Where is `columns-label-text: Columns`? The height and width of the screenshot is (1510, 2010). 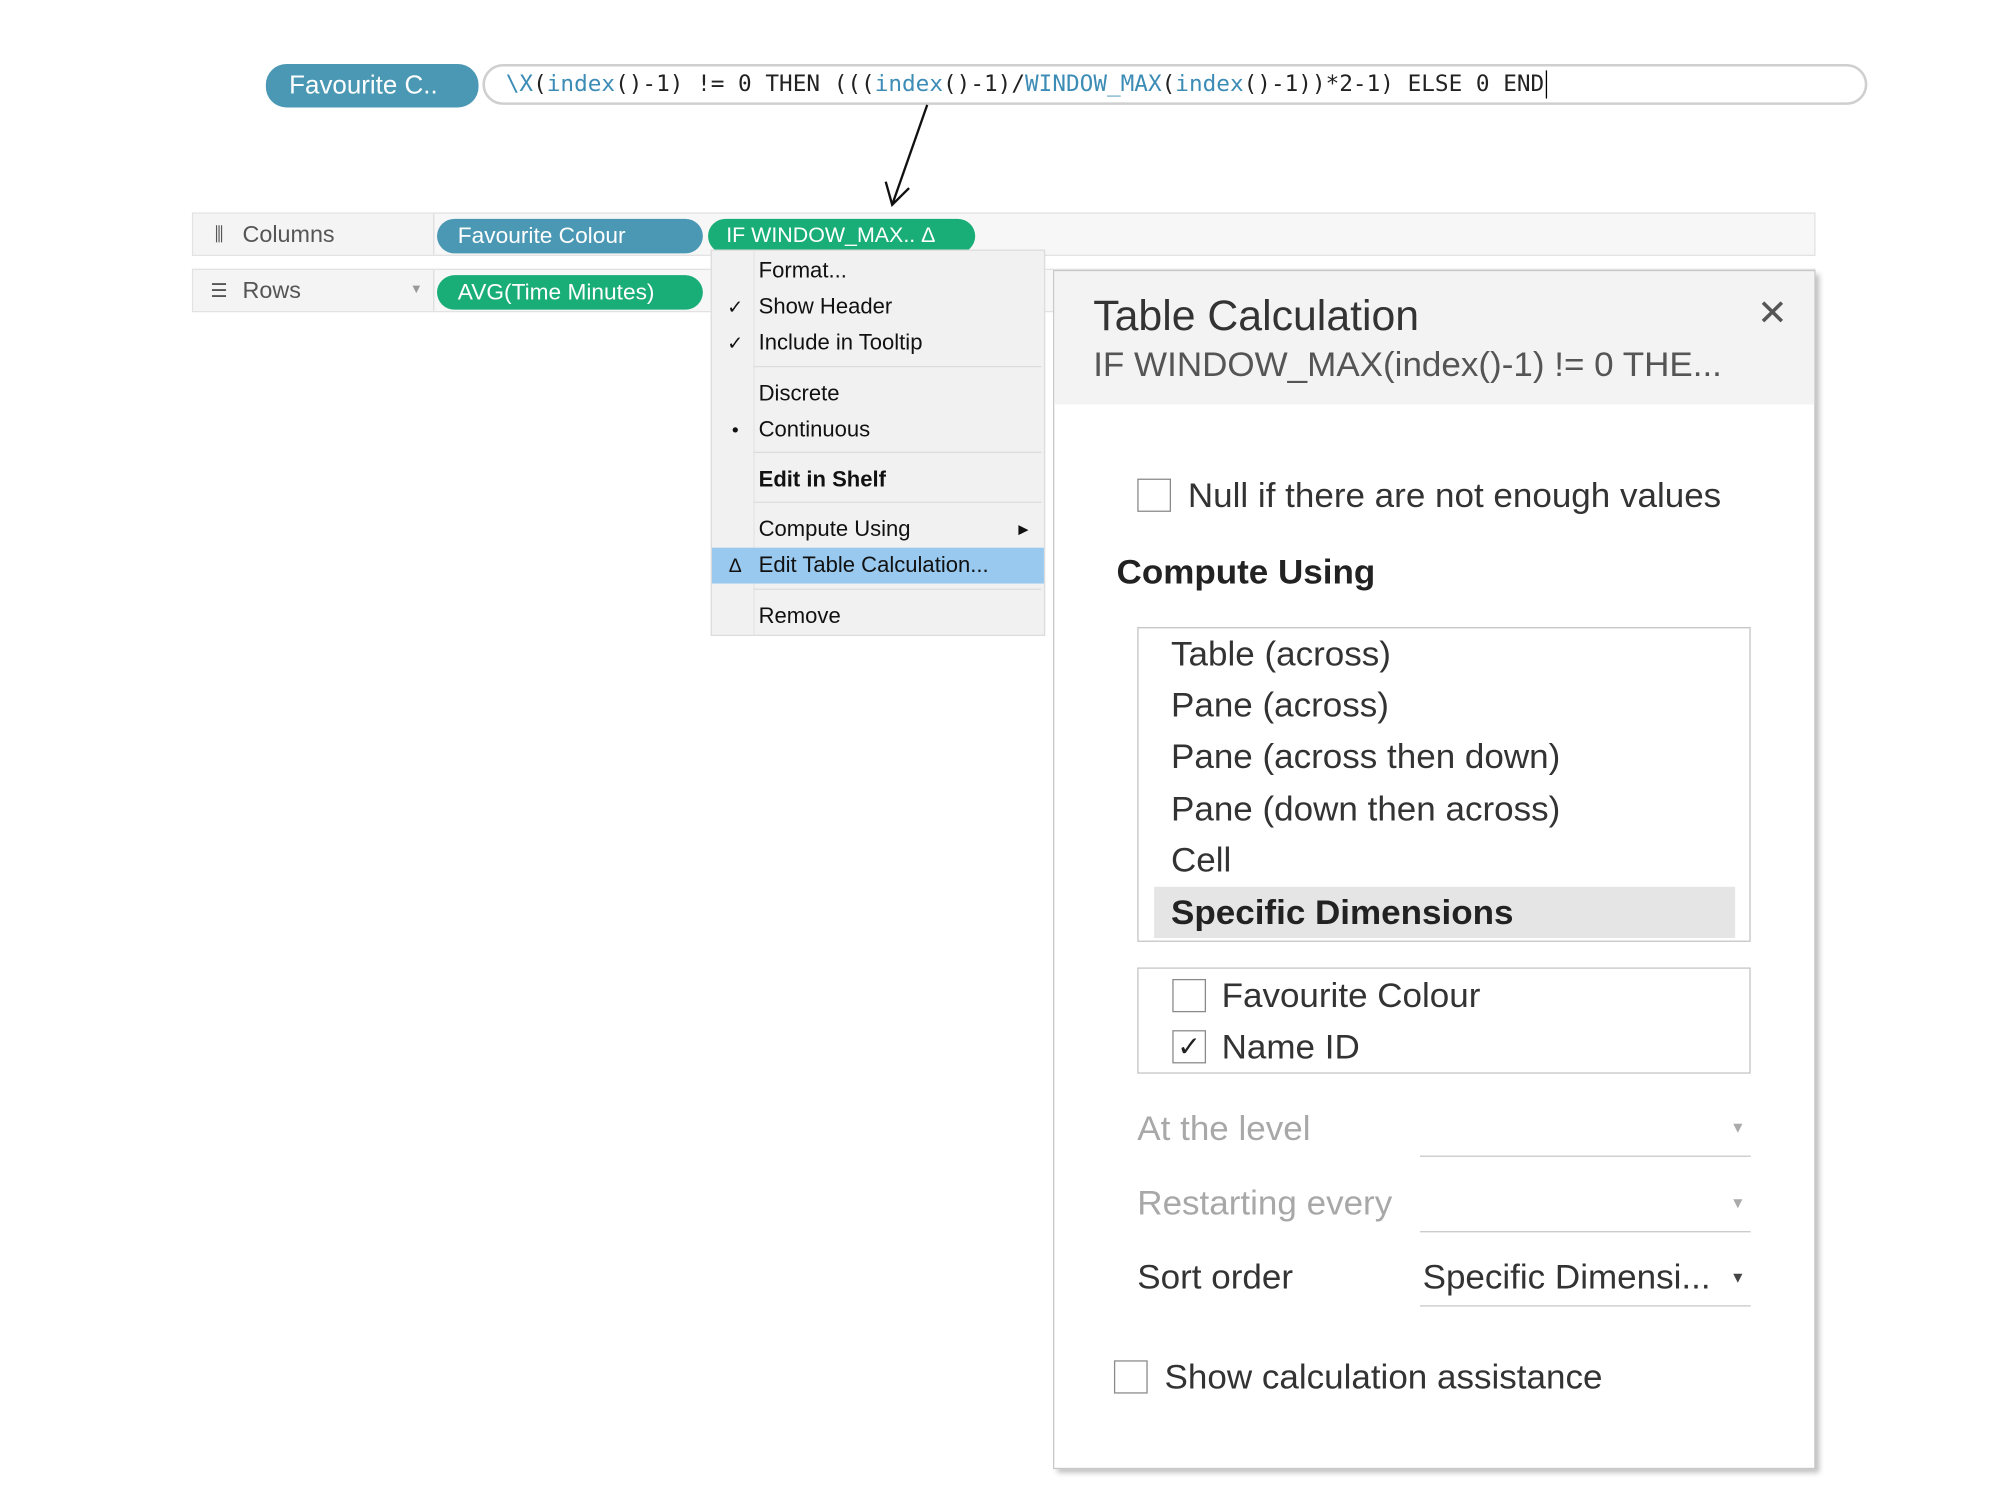 columns-label-text: Columns is located at coordinates (288, 233).